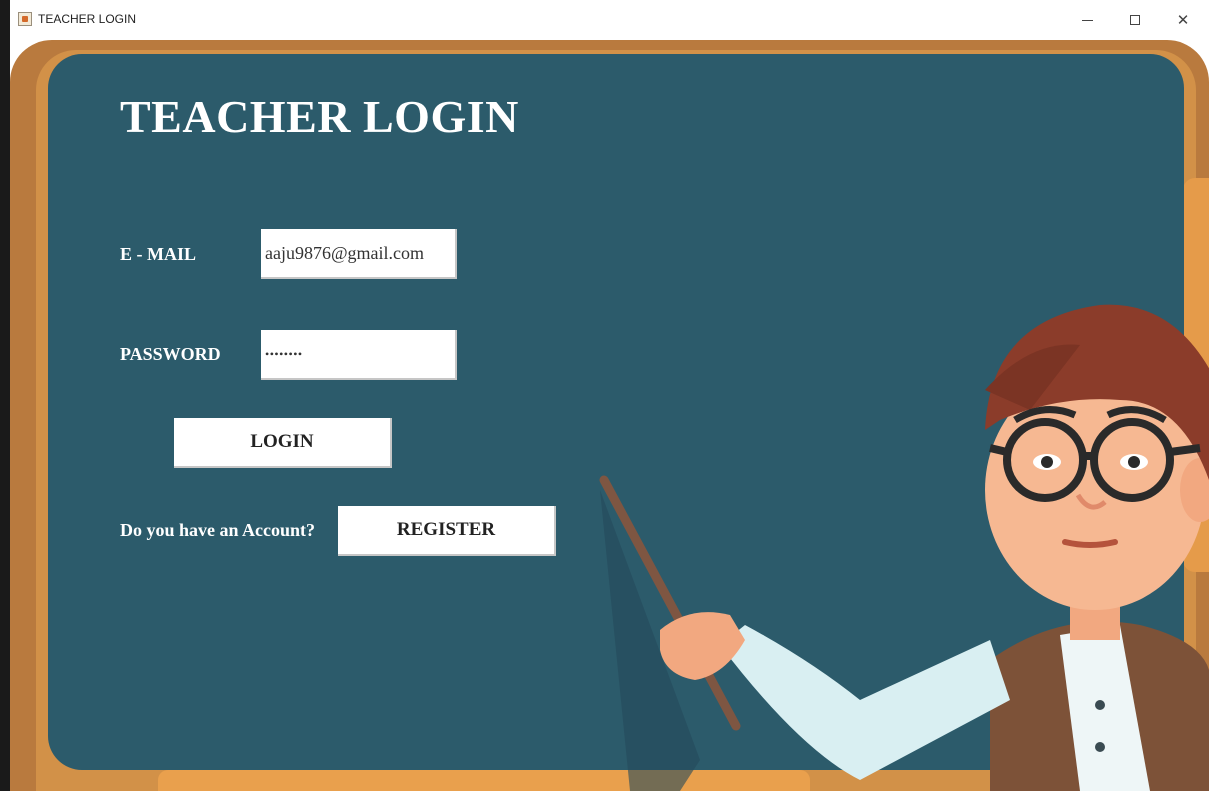  Describe the element at coordinates (359, 254) in the screenshot. I see `email-field` at that location.